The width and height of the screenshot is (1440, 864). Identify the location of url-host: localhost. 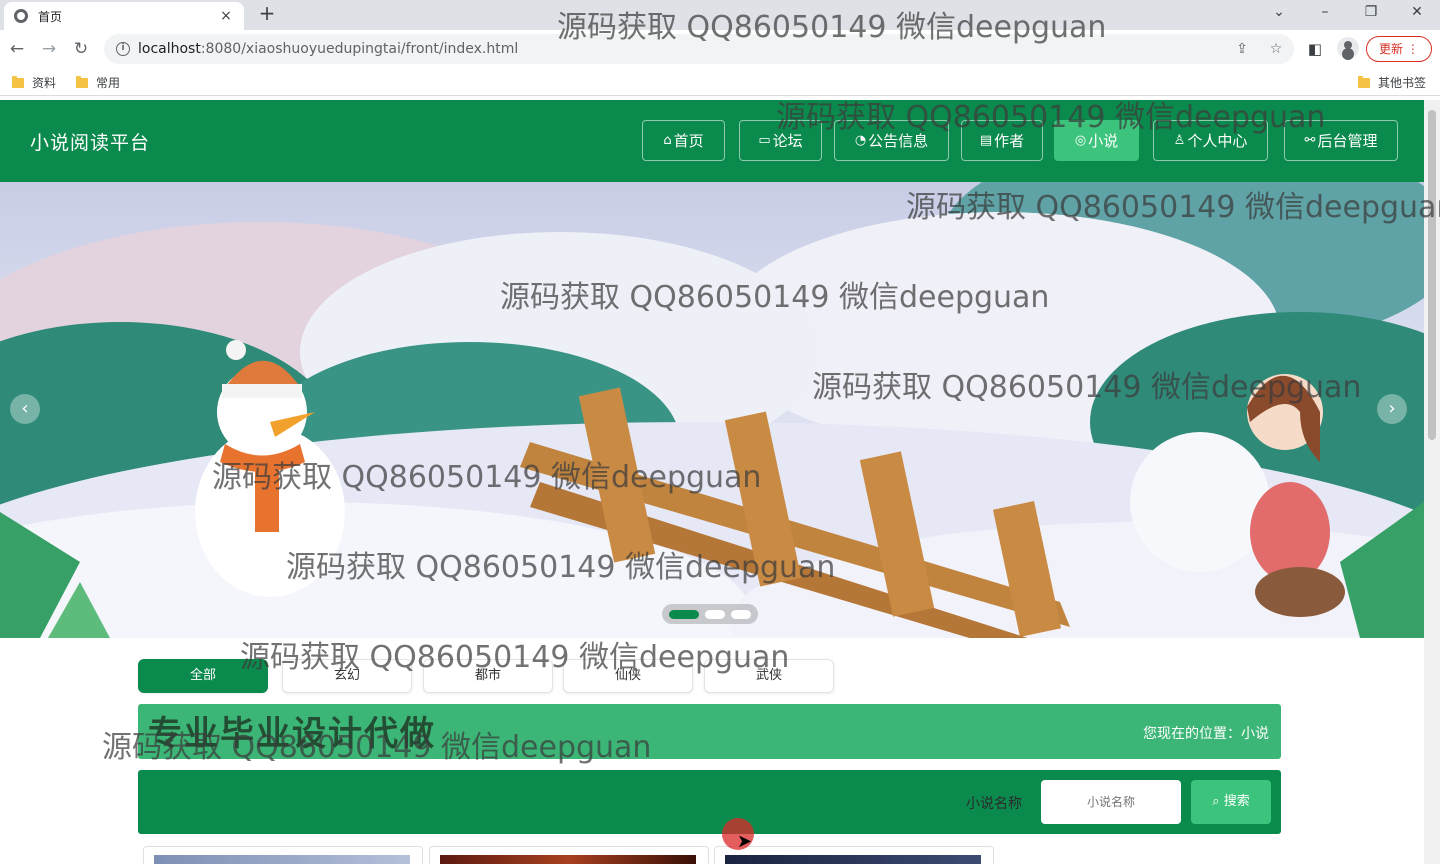
(169, 49).